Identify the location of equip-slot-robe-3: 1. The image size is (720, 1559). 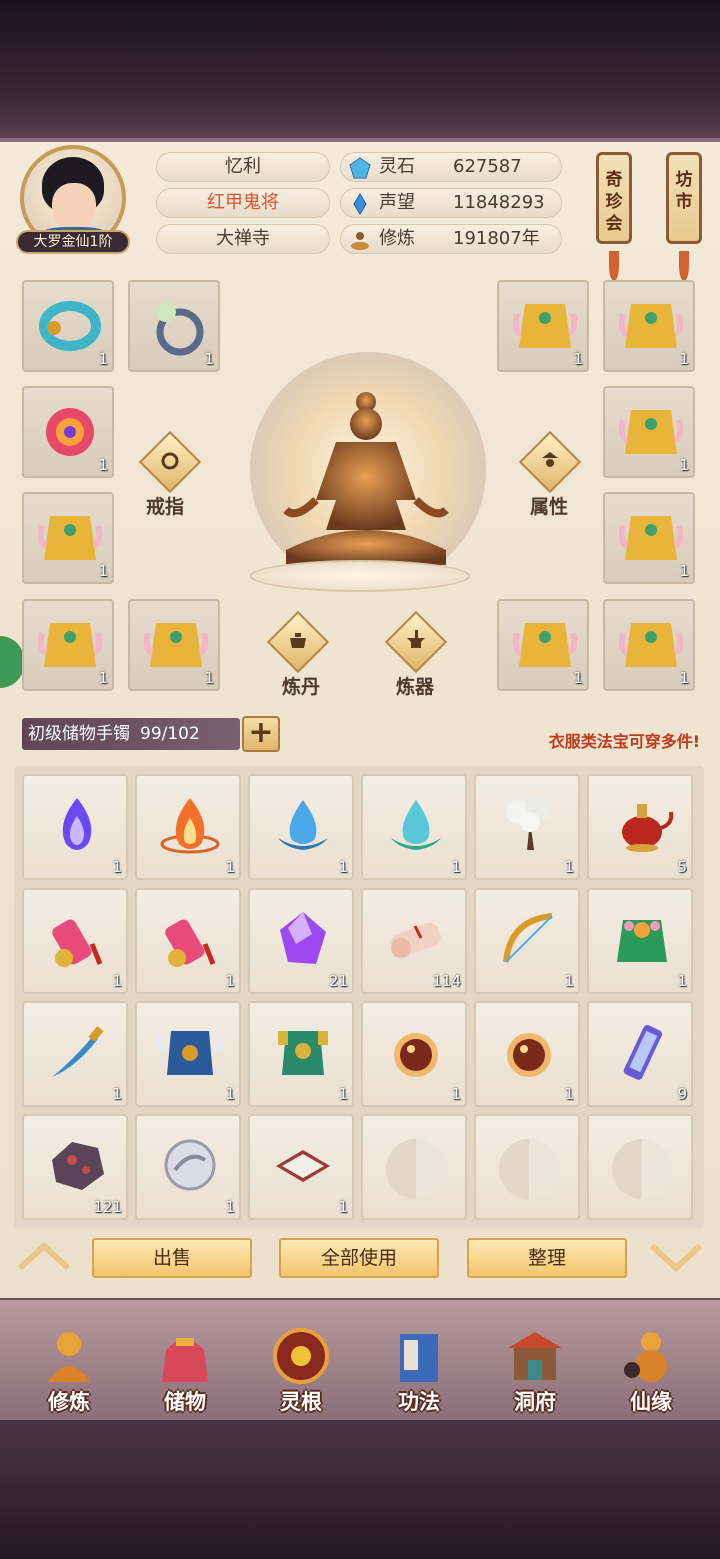
(174, 645).